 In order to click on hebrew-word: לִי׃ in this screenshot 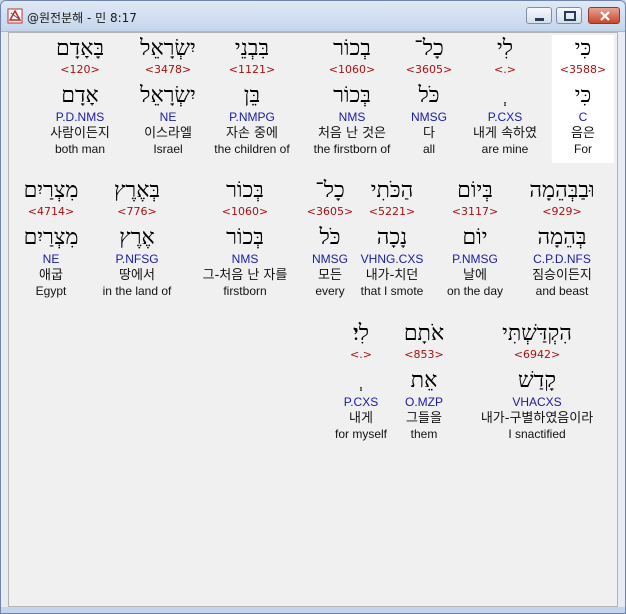, I will do `click(361, 333)`.